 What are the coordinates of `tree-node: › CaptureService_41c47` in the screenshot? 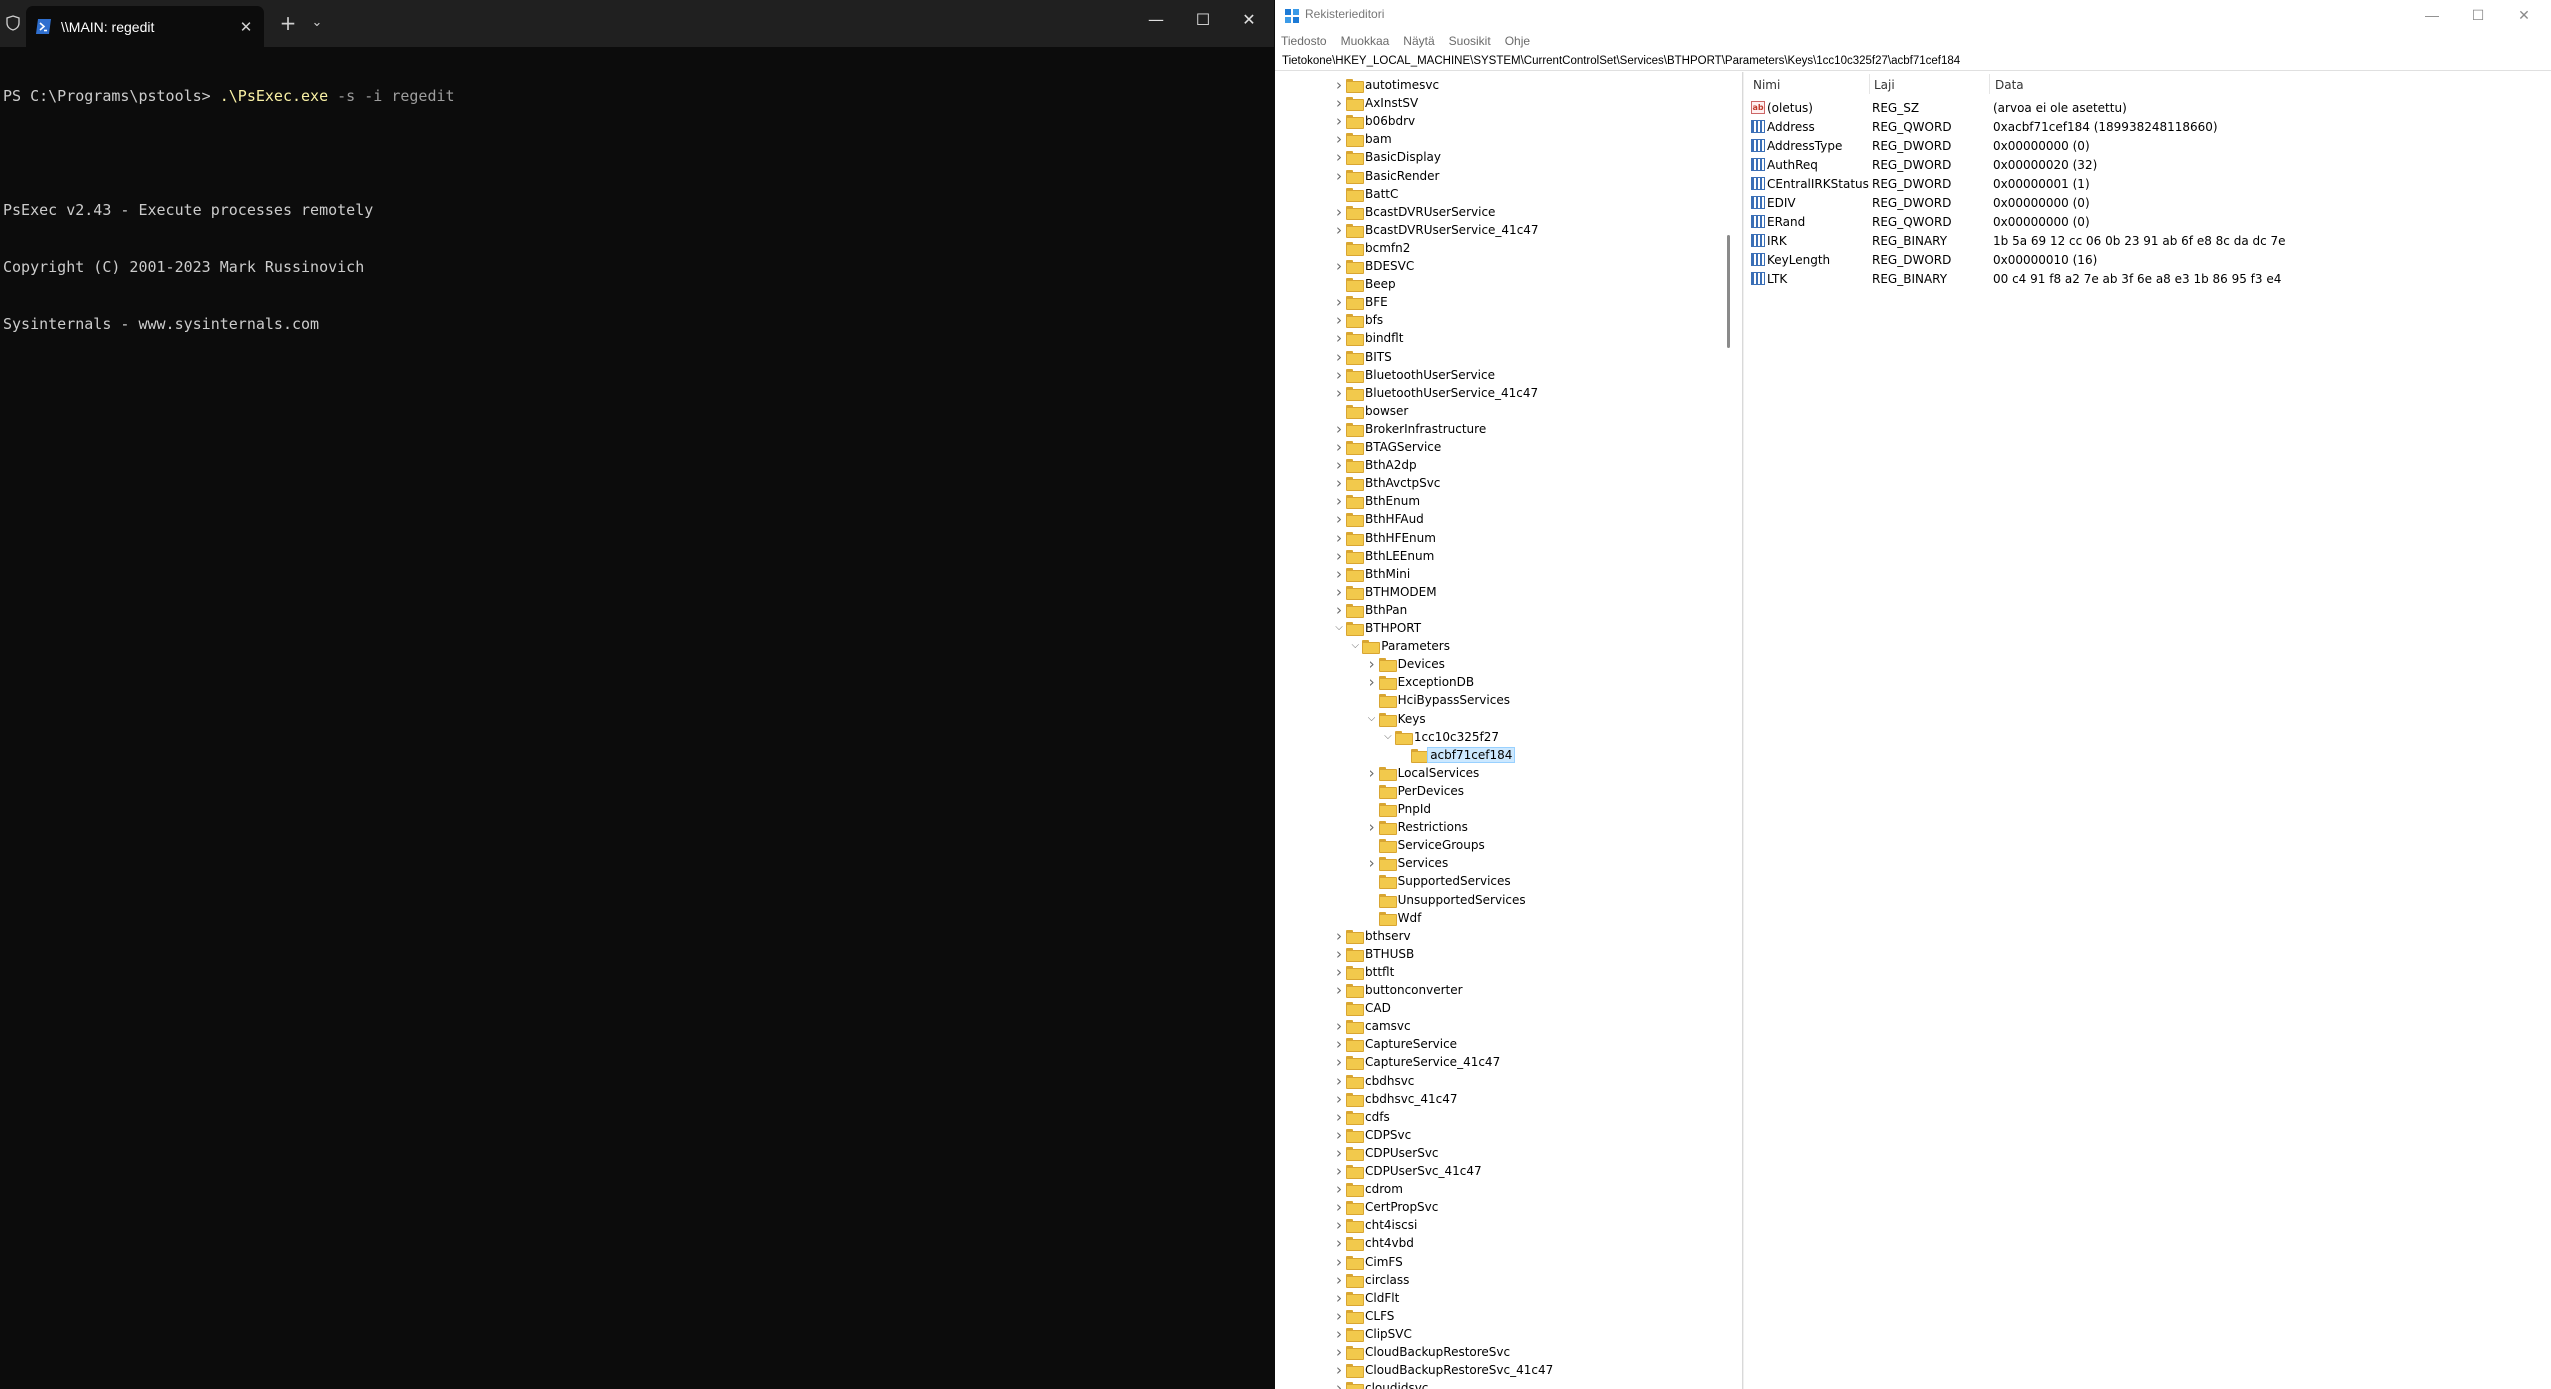 It's located at (1485, 1062).